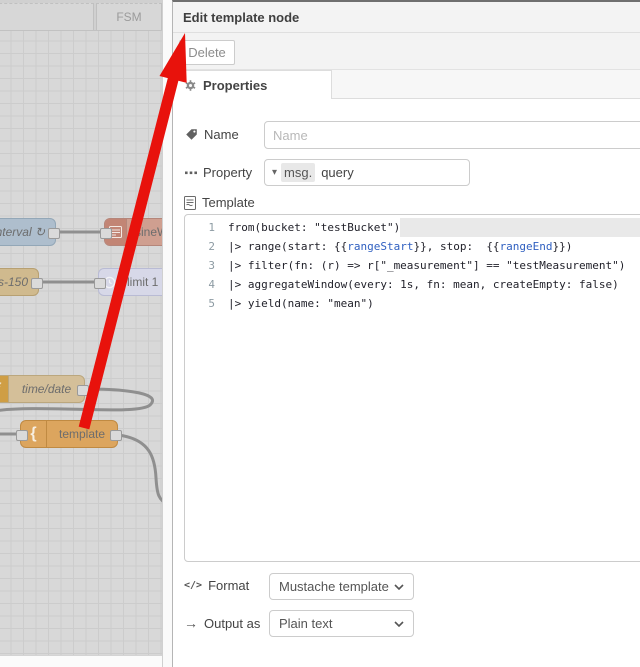 The width and height of the screenshot is (640, 667). I want to click on dialog-tabbar: Properties, so click(406, 84).